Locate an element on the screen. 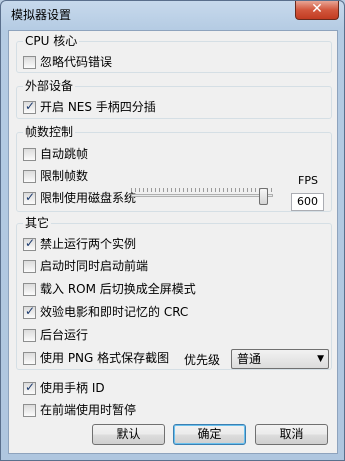 This screenshot has height=461, width=345. group-label-other: 其它 is located at coordinates (37, 223).